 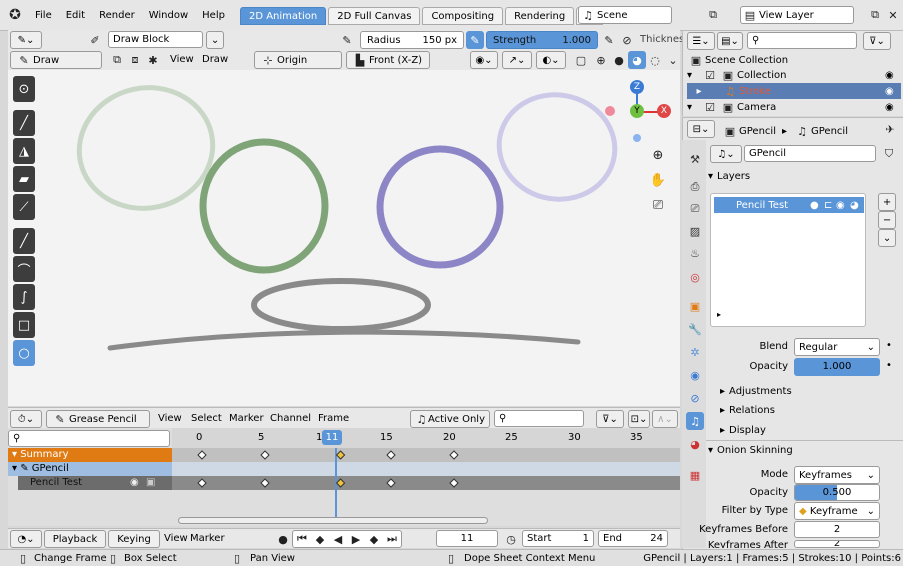 What do you see at coordinates (713, 15) in the screenshot?
I see `new-scene-icon: ⧉` at bounding box center [713, 15].